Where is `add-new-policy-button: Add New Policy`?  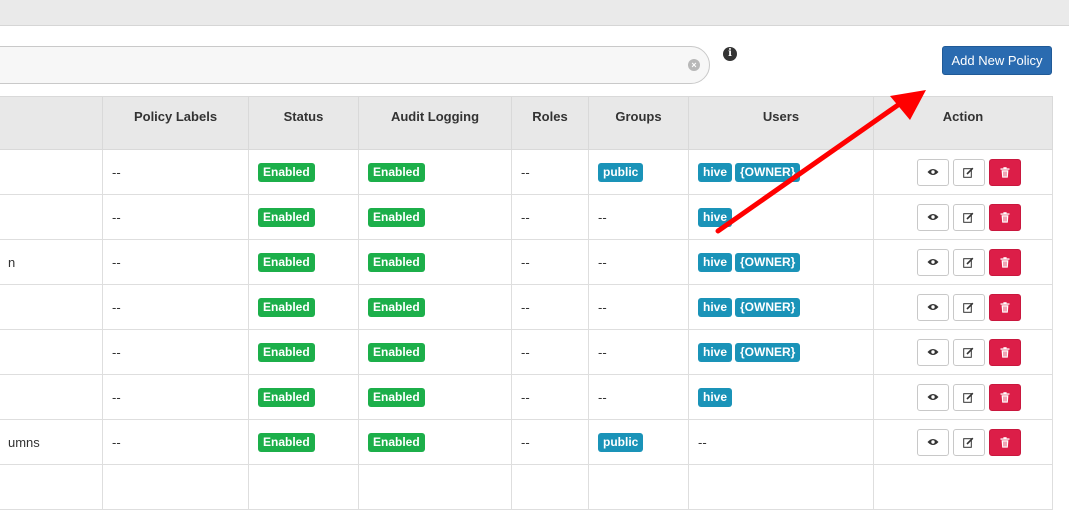
add-new-policy-button: Add New Policy is located at coordinates (997, 60).